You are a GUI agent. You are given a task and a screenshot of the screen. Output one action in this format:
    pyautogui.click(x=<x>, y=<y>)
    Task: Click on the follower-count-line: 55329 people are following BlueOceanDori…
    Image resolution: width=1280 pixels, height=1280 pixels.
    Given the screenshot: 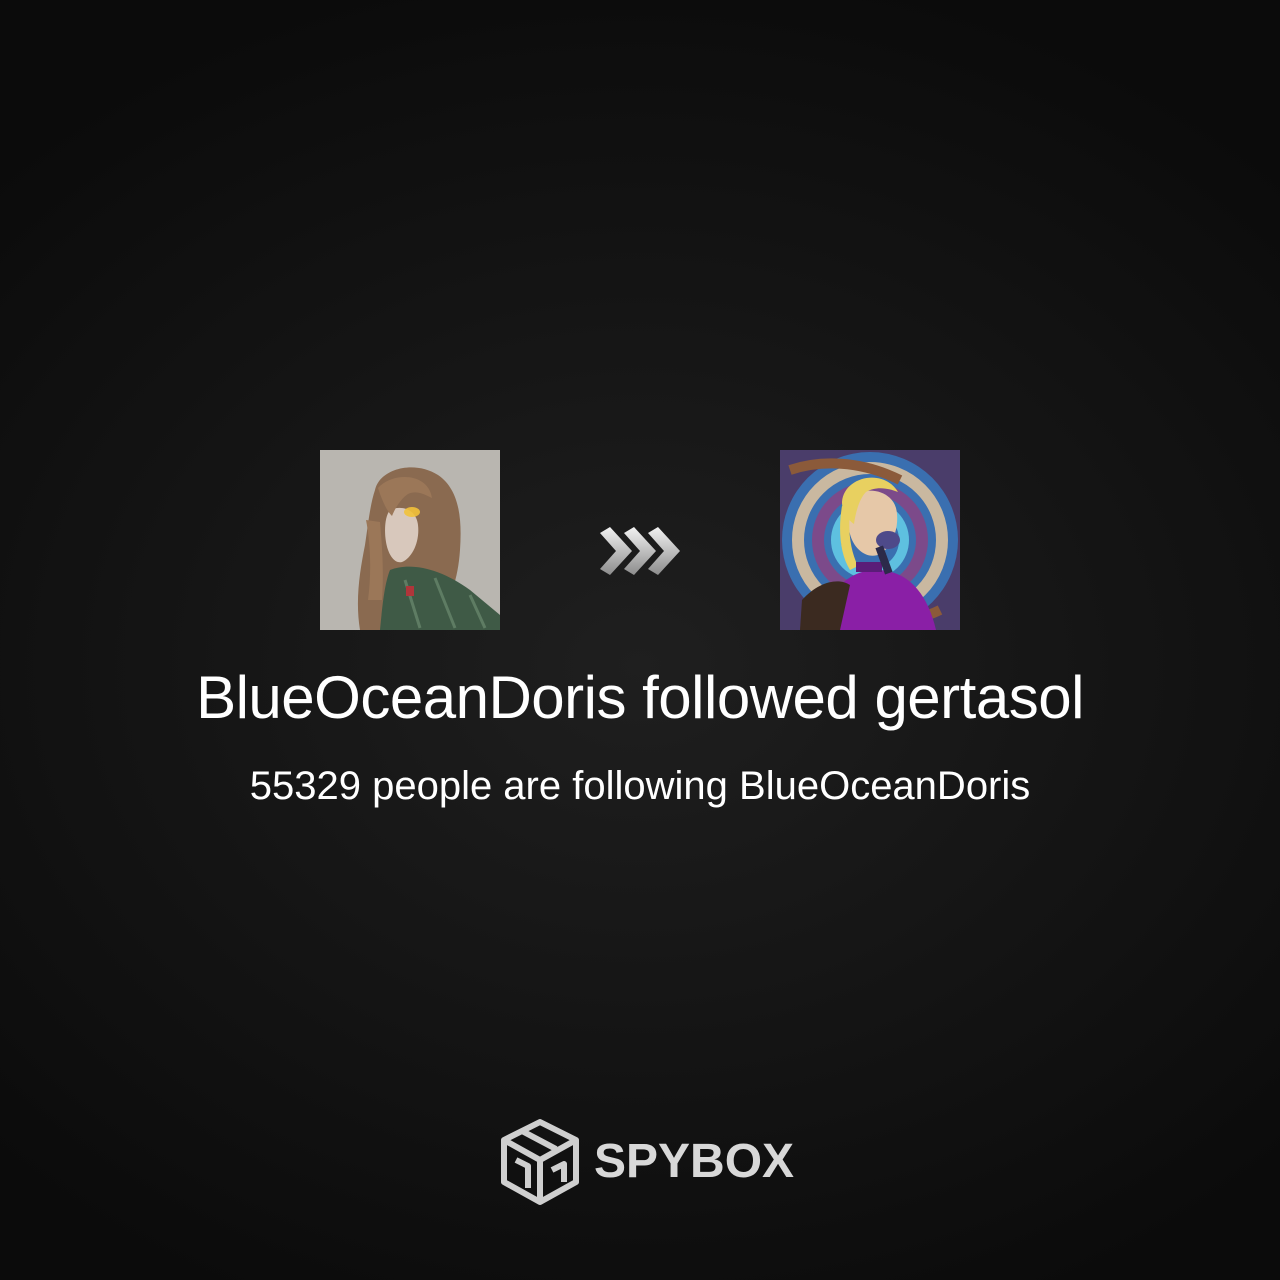 What is the action you would take?
    pyautogui.click(x=640, y=786)
    